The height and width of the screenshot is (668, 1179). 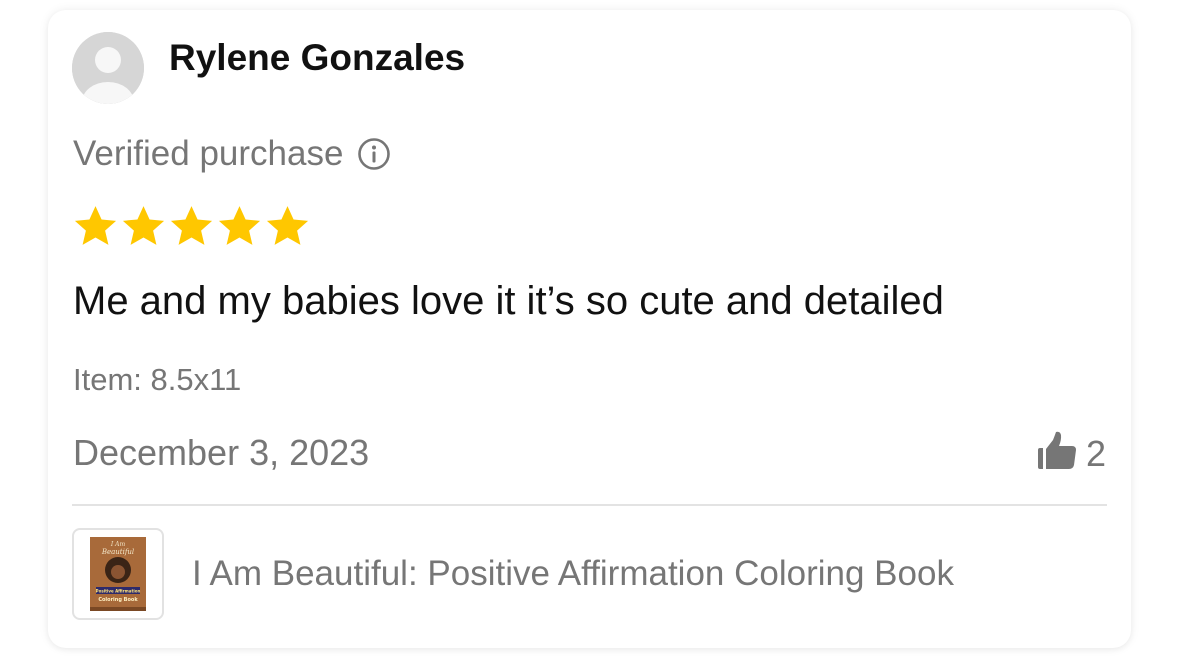 I want to click on helpful-button: 2, so click(x=1070, y=453).